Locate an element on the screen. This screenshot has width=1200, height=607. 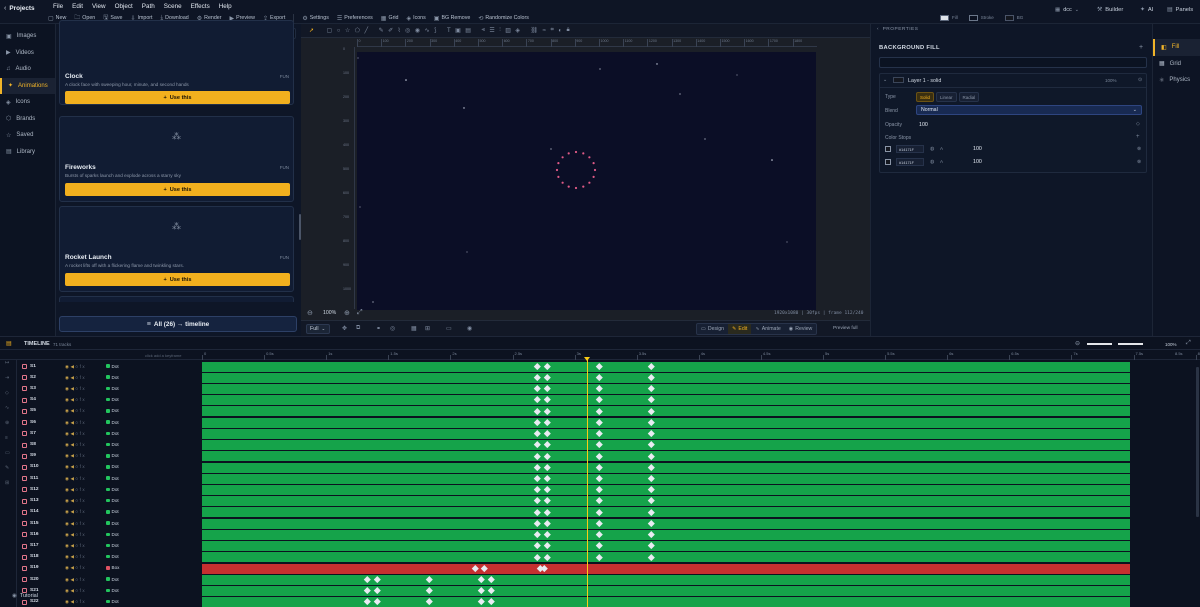
all-to-timeline-button: ≡ All (26) → timeline is located at coordinates (178, 324).